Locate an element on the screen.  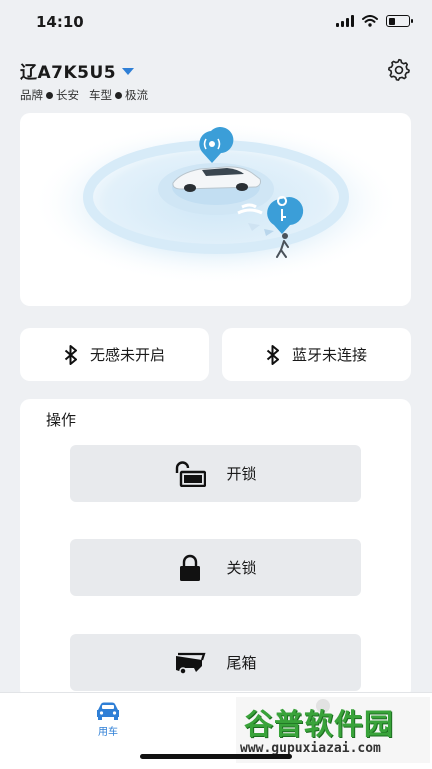
brand-value: 长安 is located at coordinates (67, 95).